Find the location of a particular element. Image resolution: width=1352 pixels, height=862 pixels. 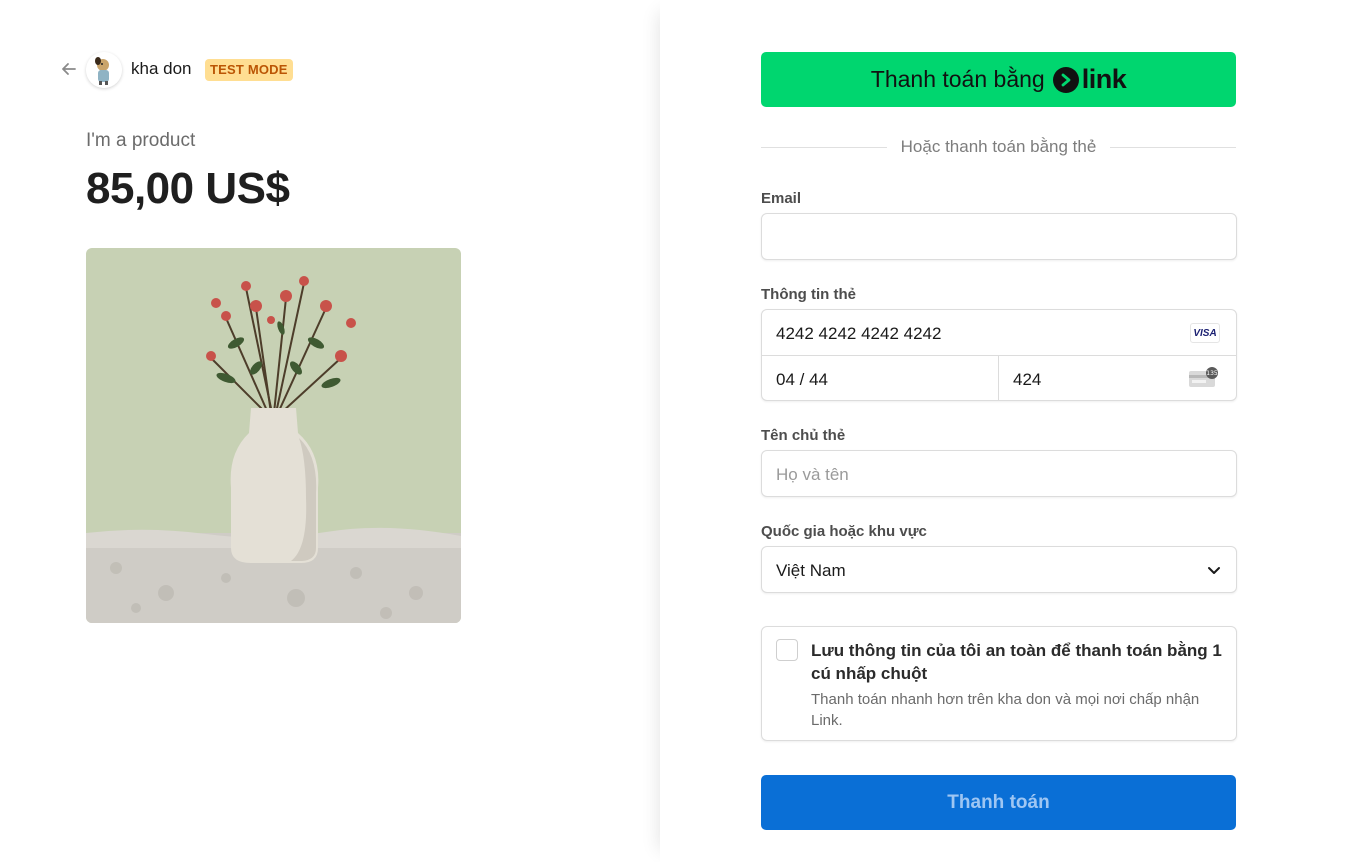

visa-icon: VISA is located at coordinates (1205, 333).